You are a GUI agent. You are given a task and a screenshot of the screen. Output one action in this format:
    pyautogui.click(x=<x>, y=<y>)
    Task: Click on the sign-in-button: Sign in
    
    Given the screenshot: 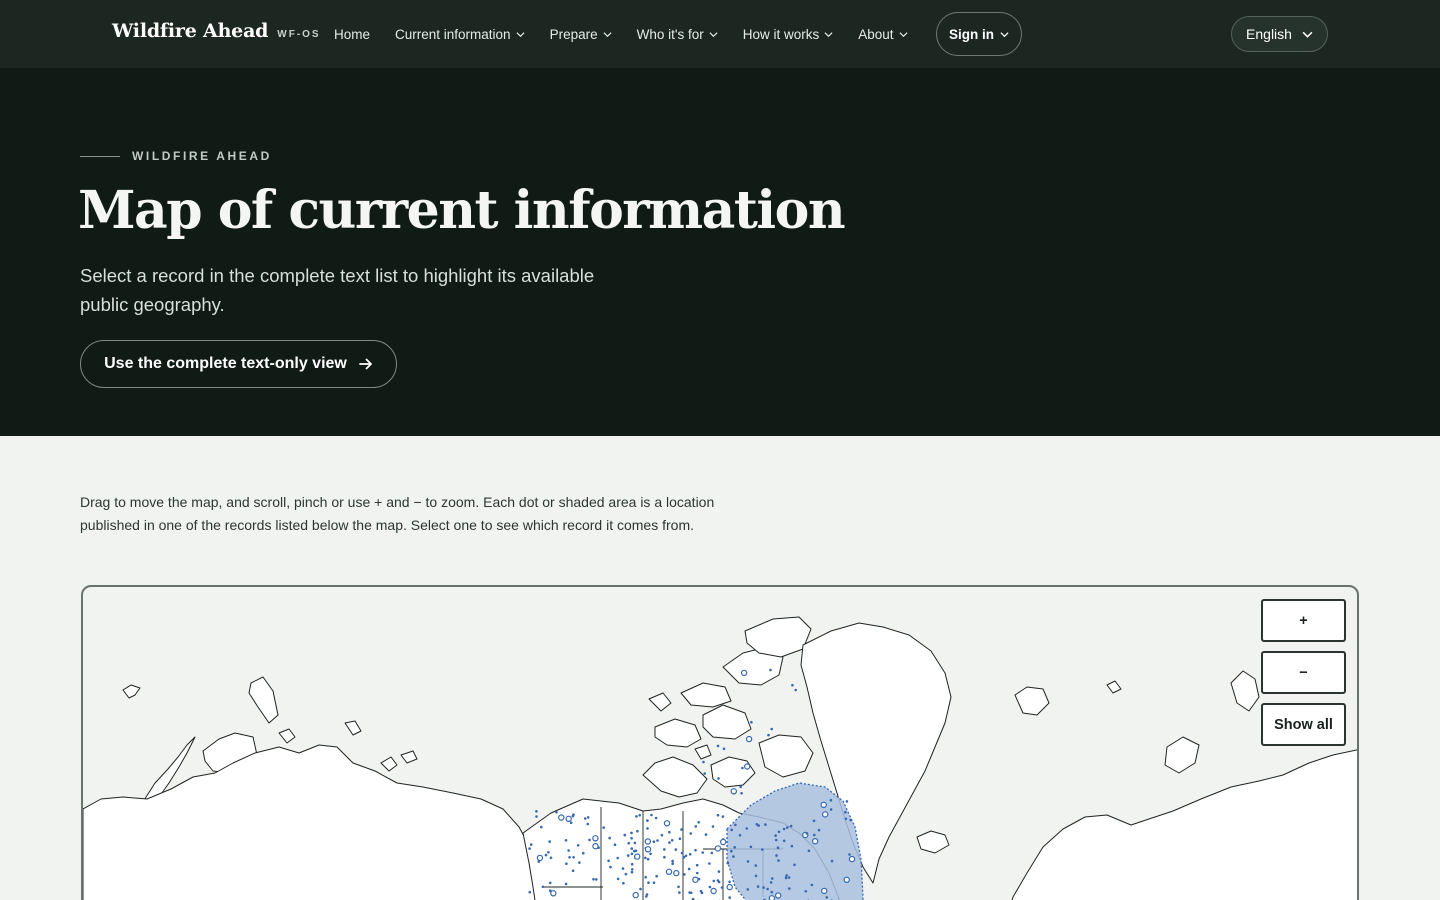 What is the action you would take?
    pyautogui.click(x=979, y=34)
    